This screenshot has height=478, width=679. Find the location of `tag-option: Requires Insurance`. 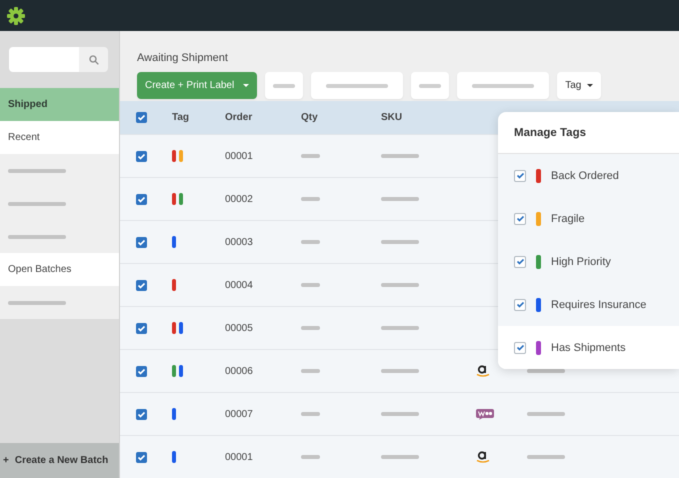

tag-option: Requires Insurance is located at coordinates (588, 304).